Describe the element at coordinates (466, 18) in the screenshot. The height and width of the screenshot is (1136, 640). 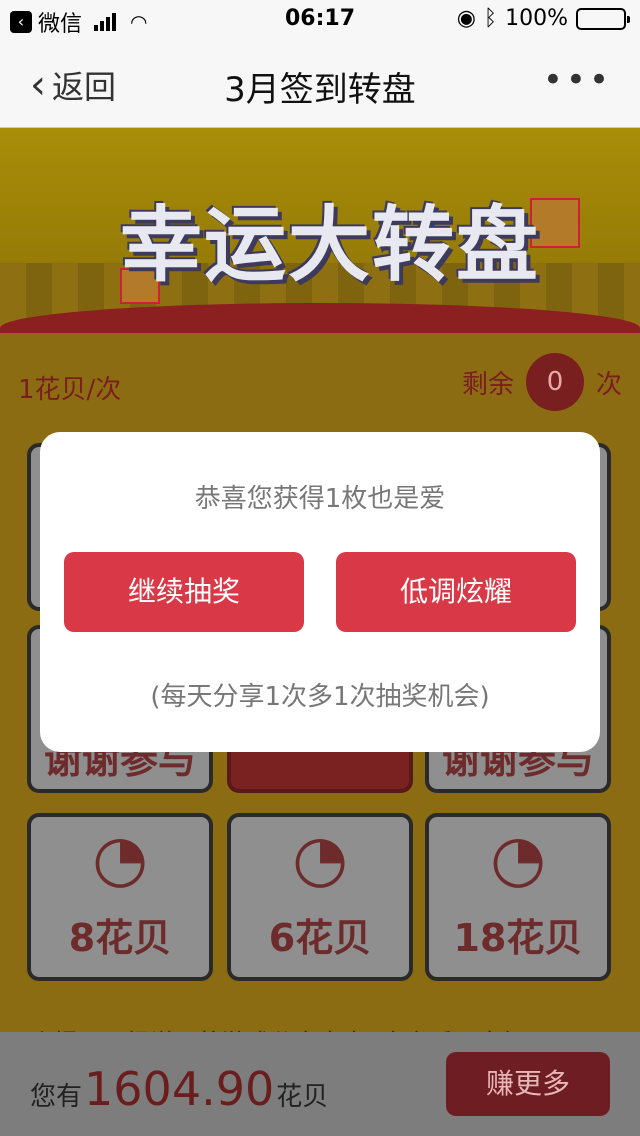
I see `orientation-lock-icon: ◉` at that location.